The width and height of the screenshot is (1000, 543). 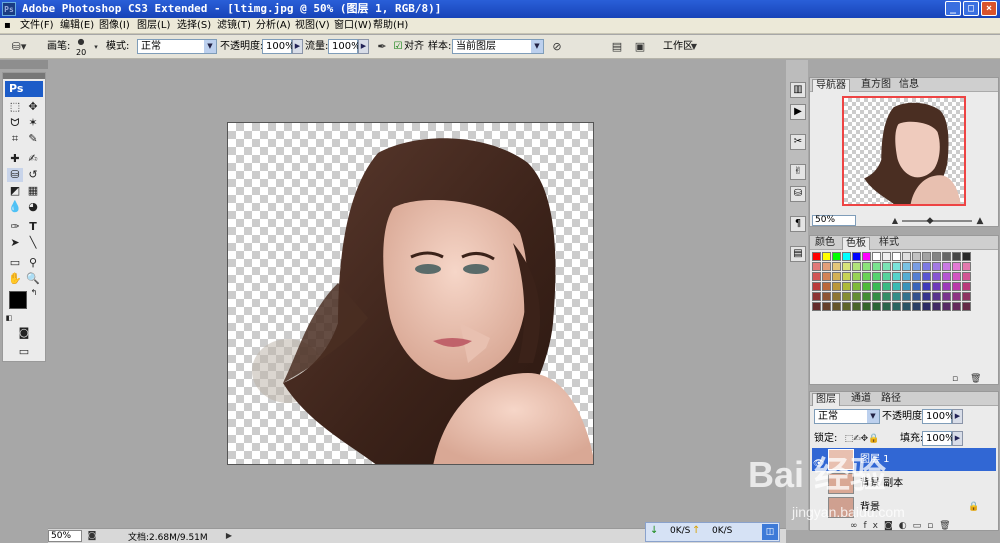 What do you see at coordinates (363, 46) in the screenshot?
I see `flow-slider-button: ▶` at bounding box center [363, 46].